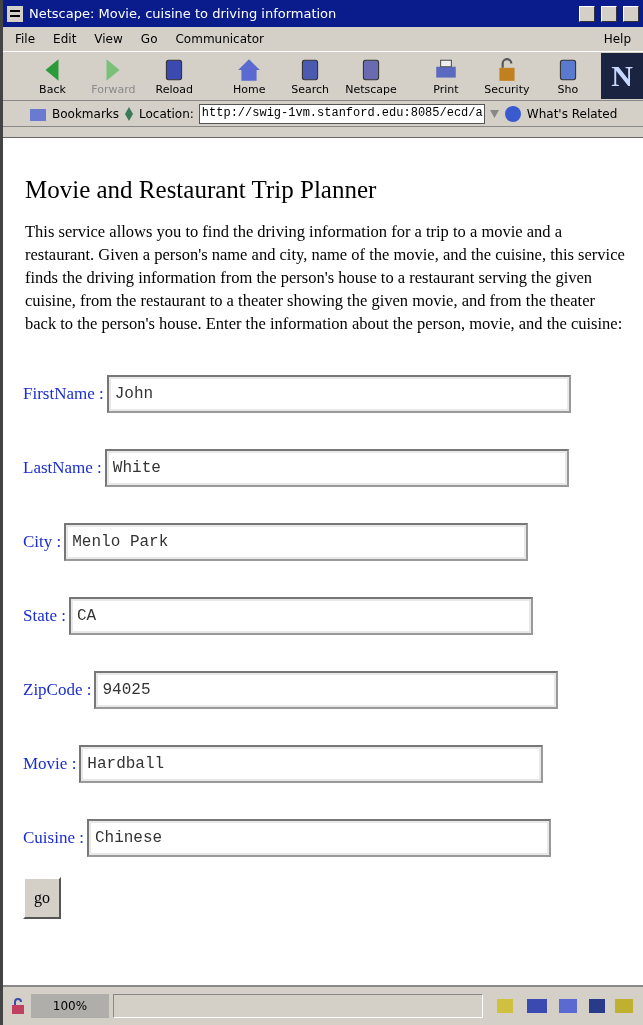  I want to click on field-label: FirstName :, so click(63, 394).